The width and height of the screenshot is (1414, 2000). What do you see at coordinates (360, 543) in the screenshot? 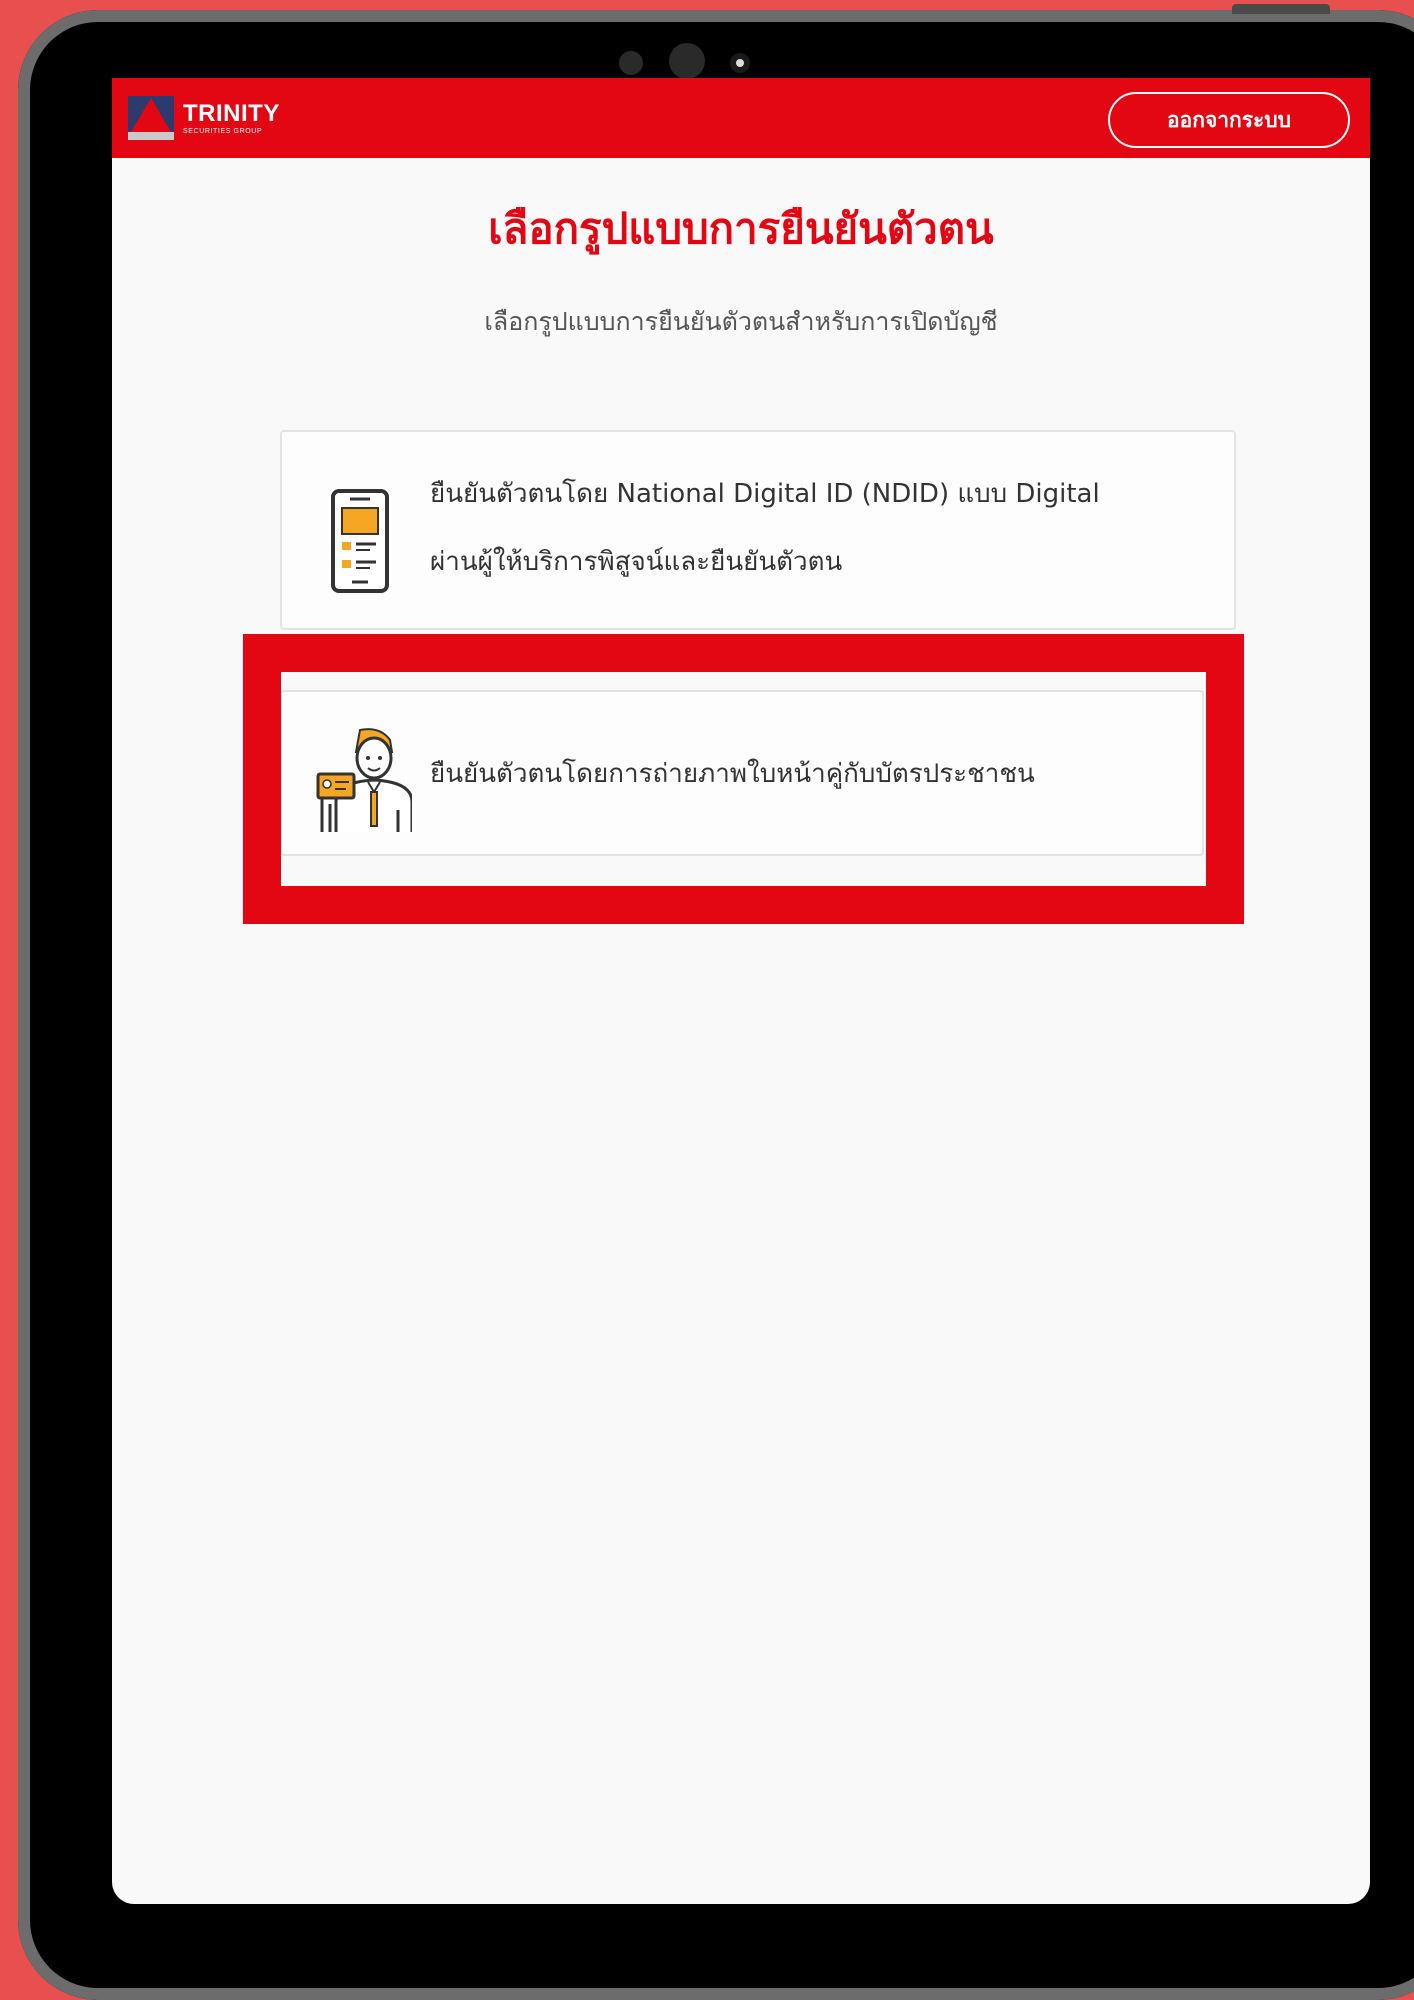
I see `smartphone-document-icon` at bounding box center [360, 543].